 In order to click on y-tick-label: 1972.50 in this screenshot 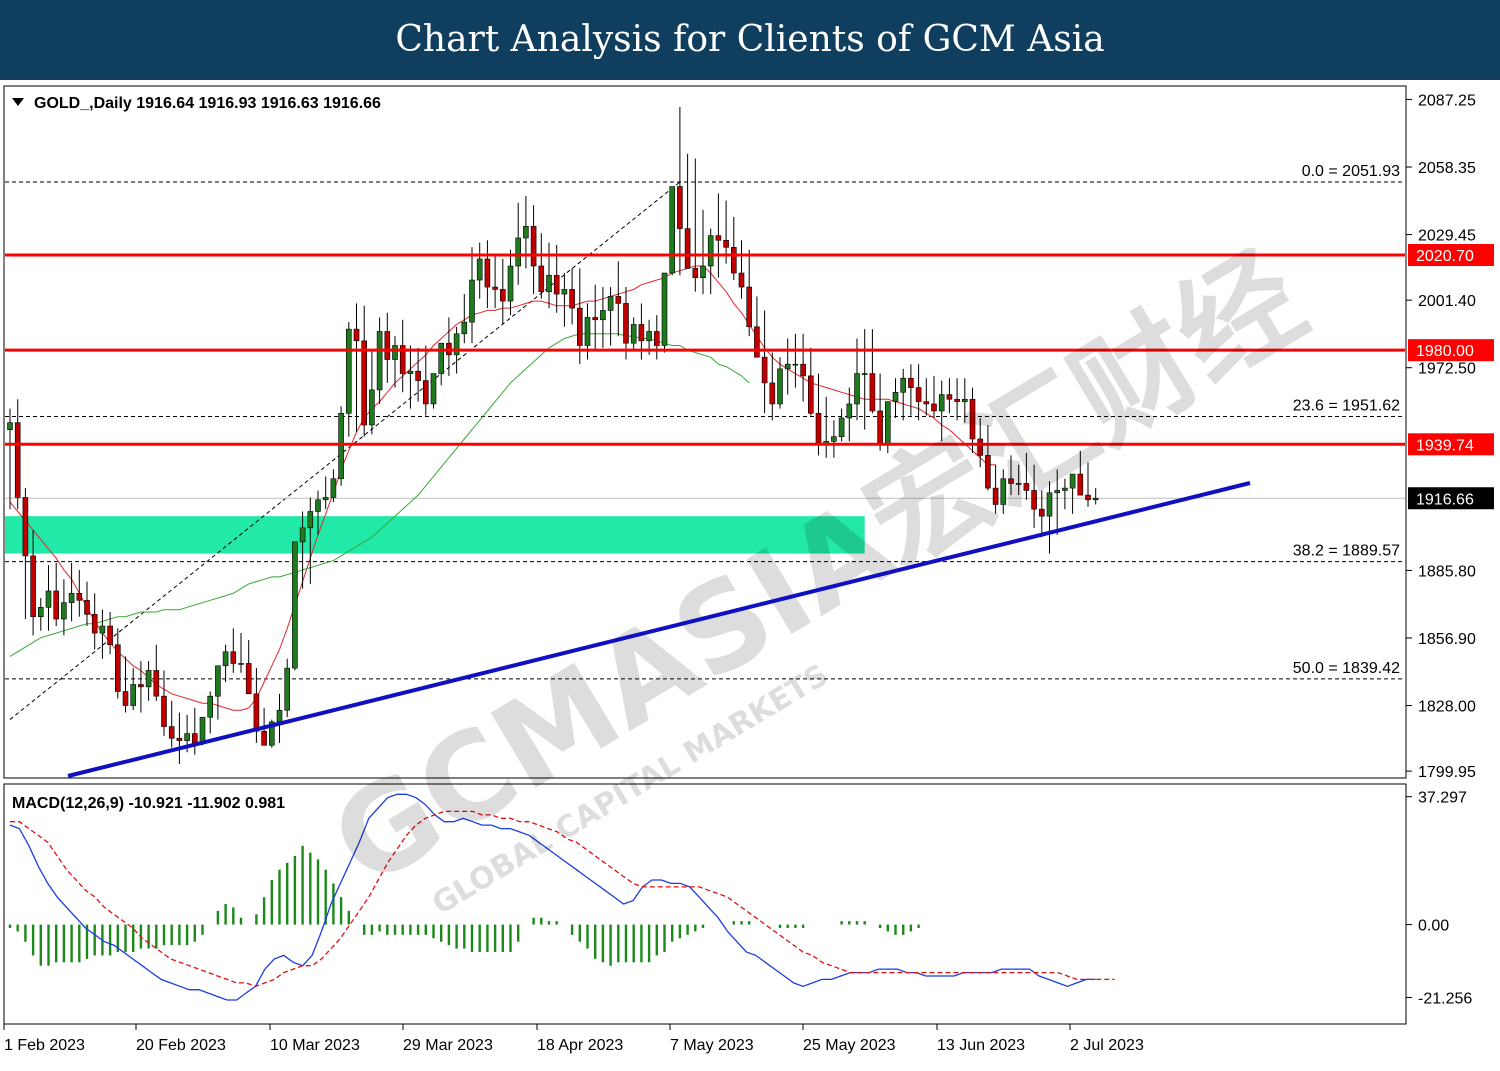, I will do `click(1447, 369)`.